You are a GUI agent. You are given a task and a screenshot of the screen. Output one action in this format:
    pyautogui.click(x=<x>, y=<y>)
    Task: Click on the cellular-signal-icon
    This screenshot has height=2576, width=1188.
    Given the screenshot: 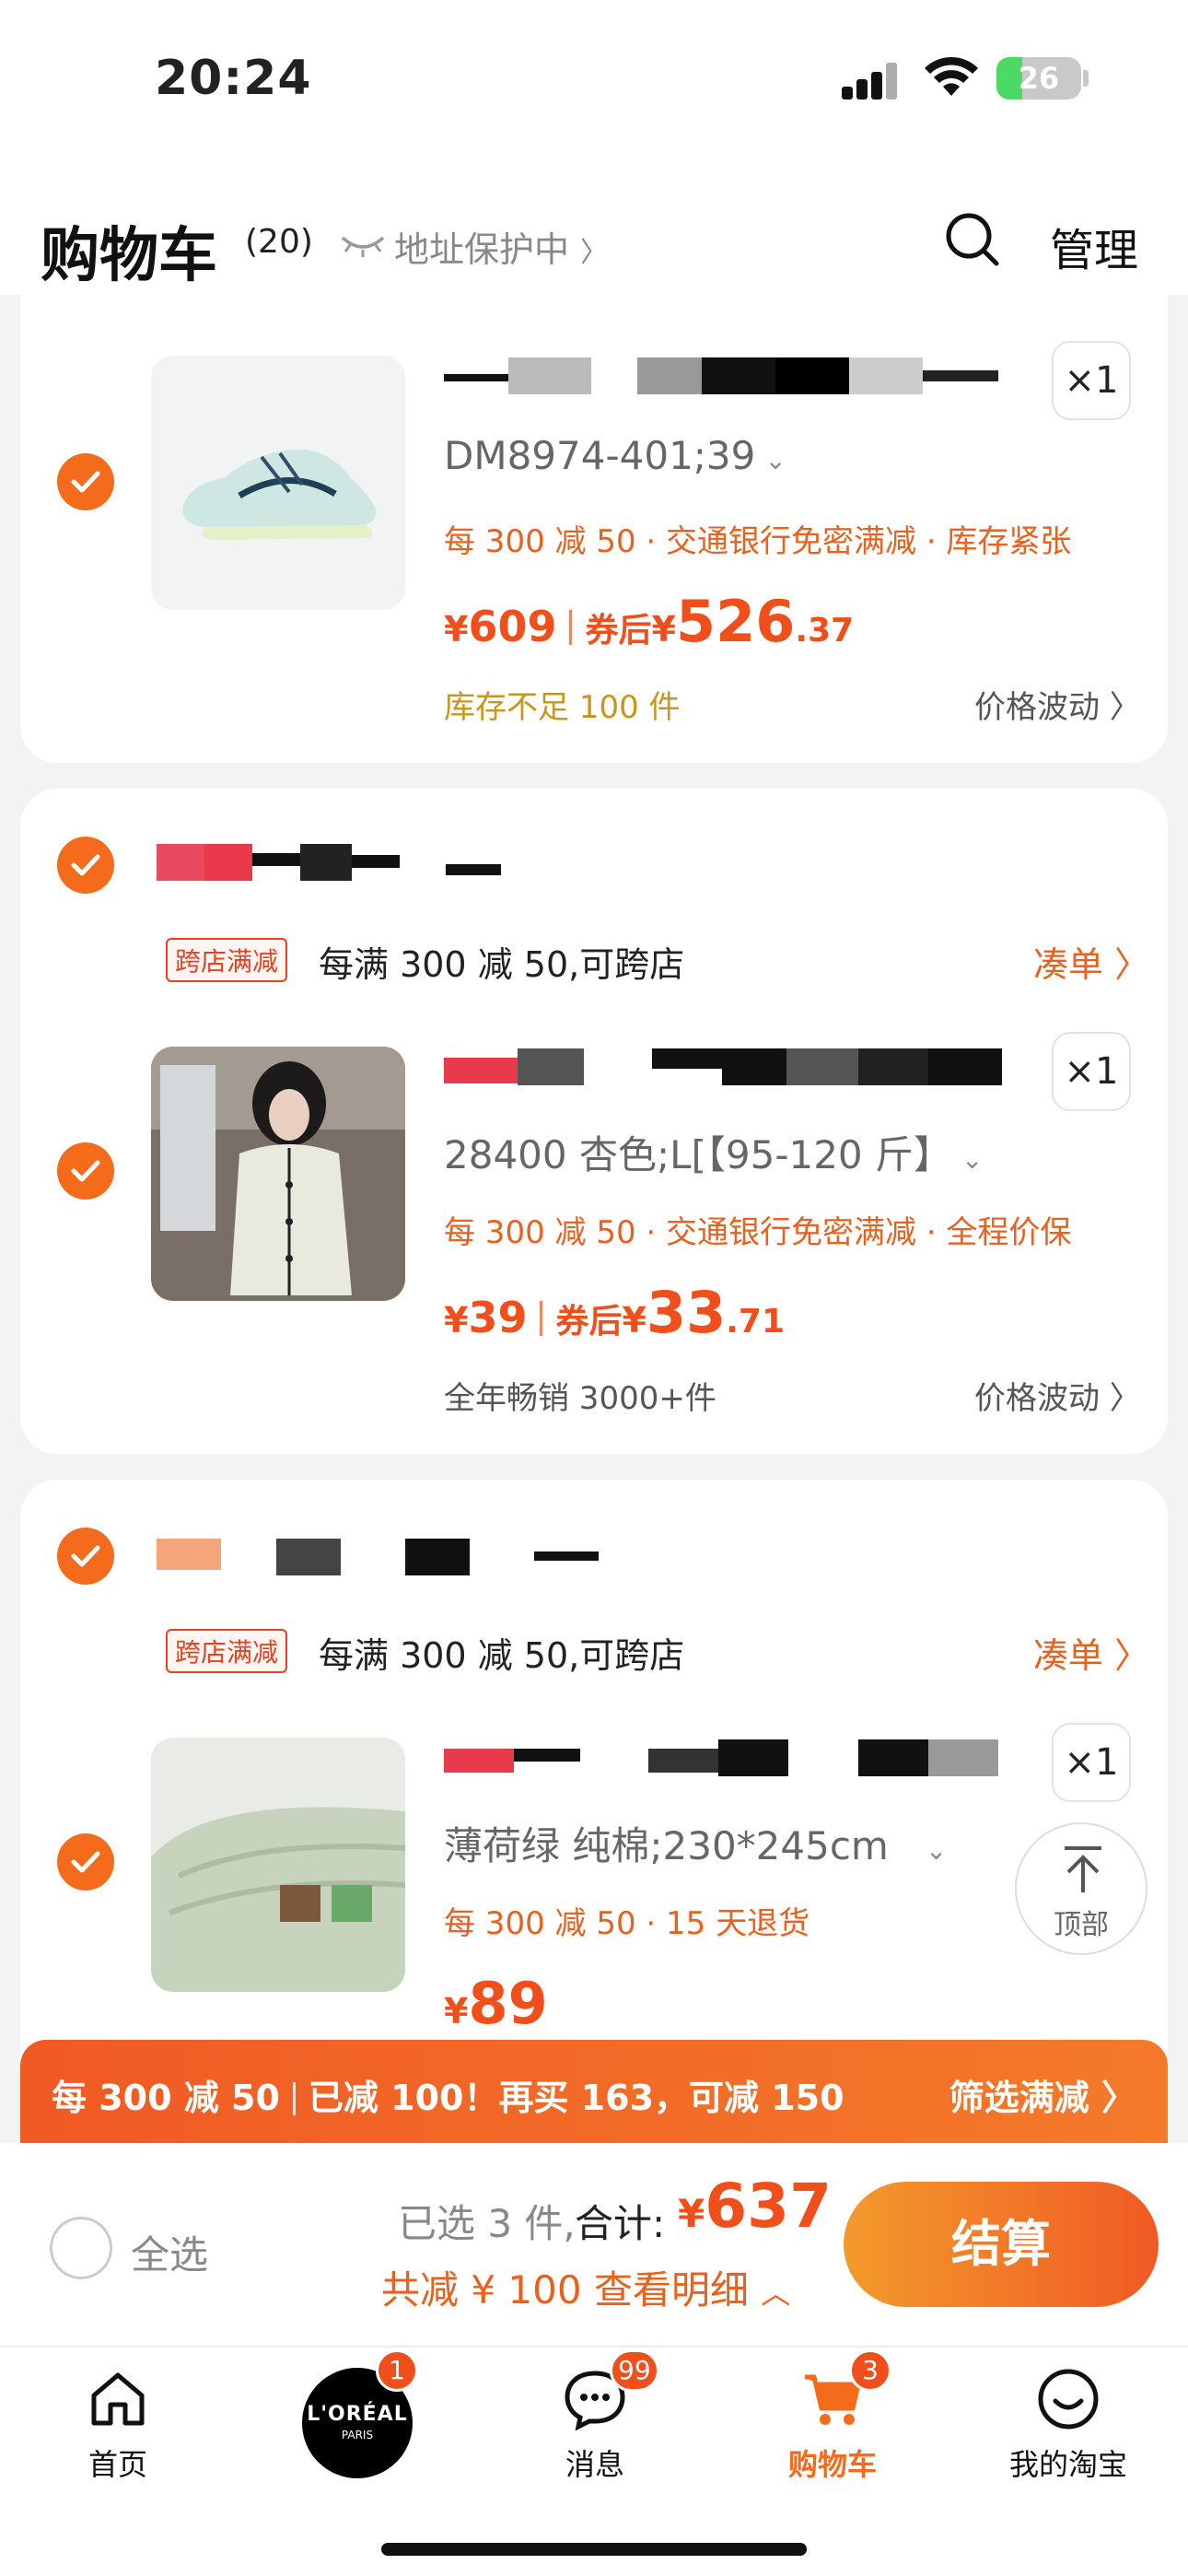 What is the action you would take?
    pyautogui.click(x=875, y=80)
    